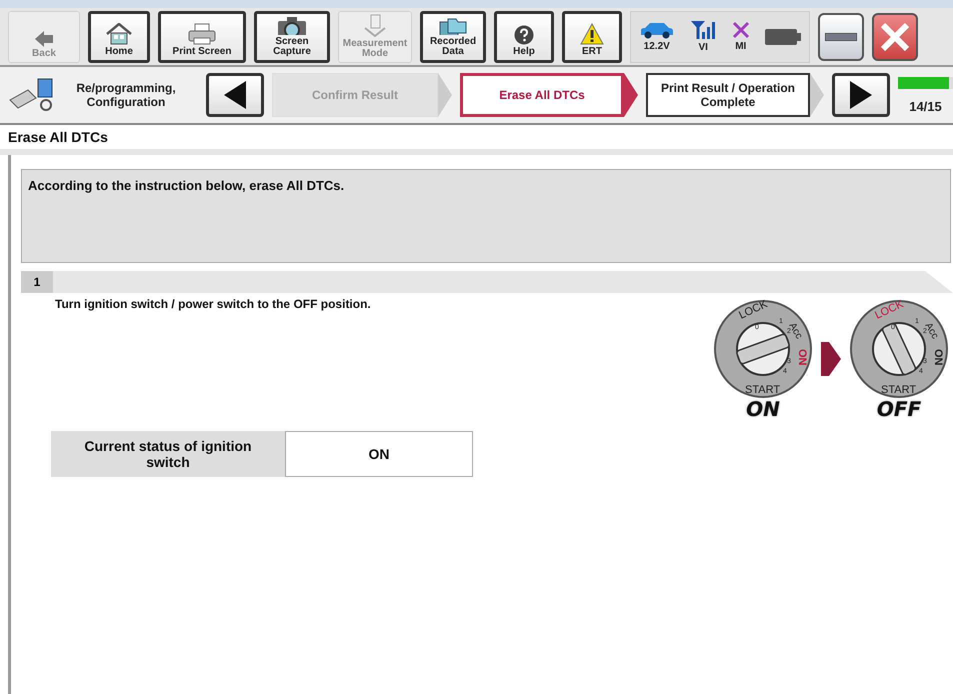 The width and height of the screenshot is (953, 694). I want to click on battery-icon, so click(783, 36).